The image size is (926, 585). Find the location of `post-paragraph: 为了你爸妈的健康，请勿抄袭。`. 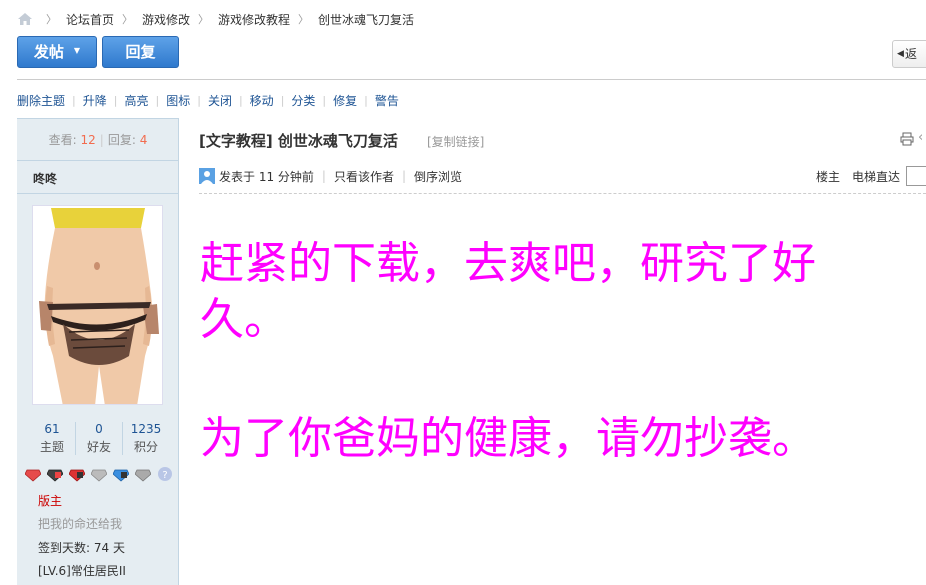

post-paragraph: 为了你爸妈的健康，请勿抄袭。 is located at coordinates (508, 438).